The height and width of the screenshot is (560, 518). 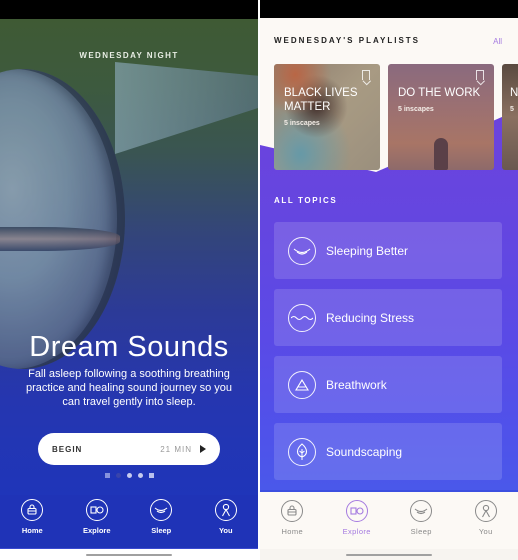 I want to click on topic-breathwork: Breathwork, so click(x=388, y=384).